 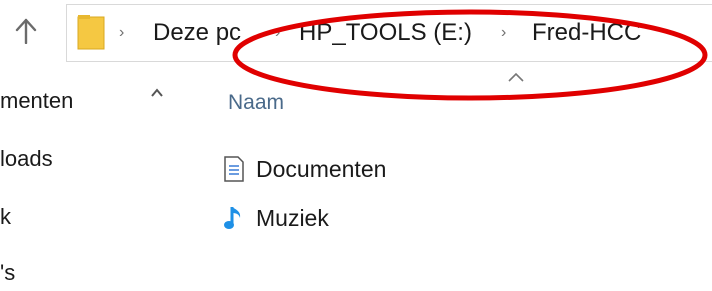 I want to click on file-row-documenten: Documenten, so click(x=304, y=169).